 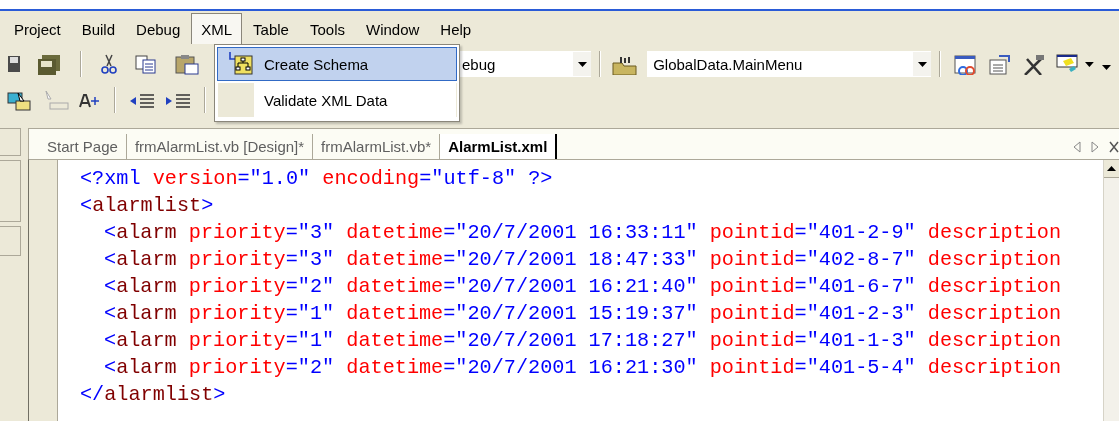 I want to click on code-line: <alarm priority="1" datetime="20/7/2001 15:19:37" pointid="401-2-3" description, so click(x=582, y=314).